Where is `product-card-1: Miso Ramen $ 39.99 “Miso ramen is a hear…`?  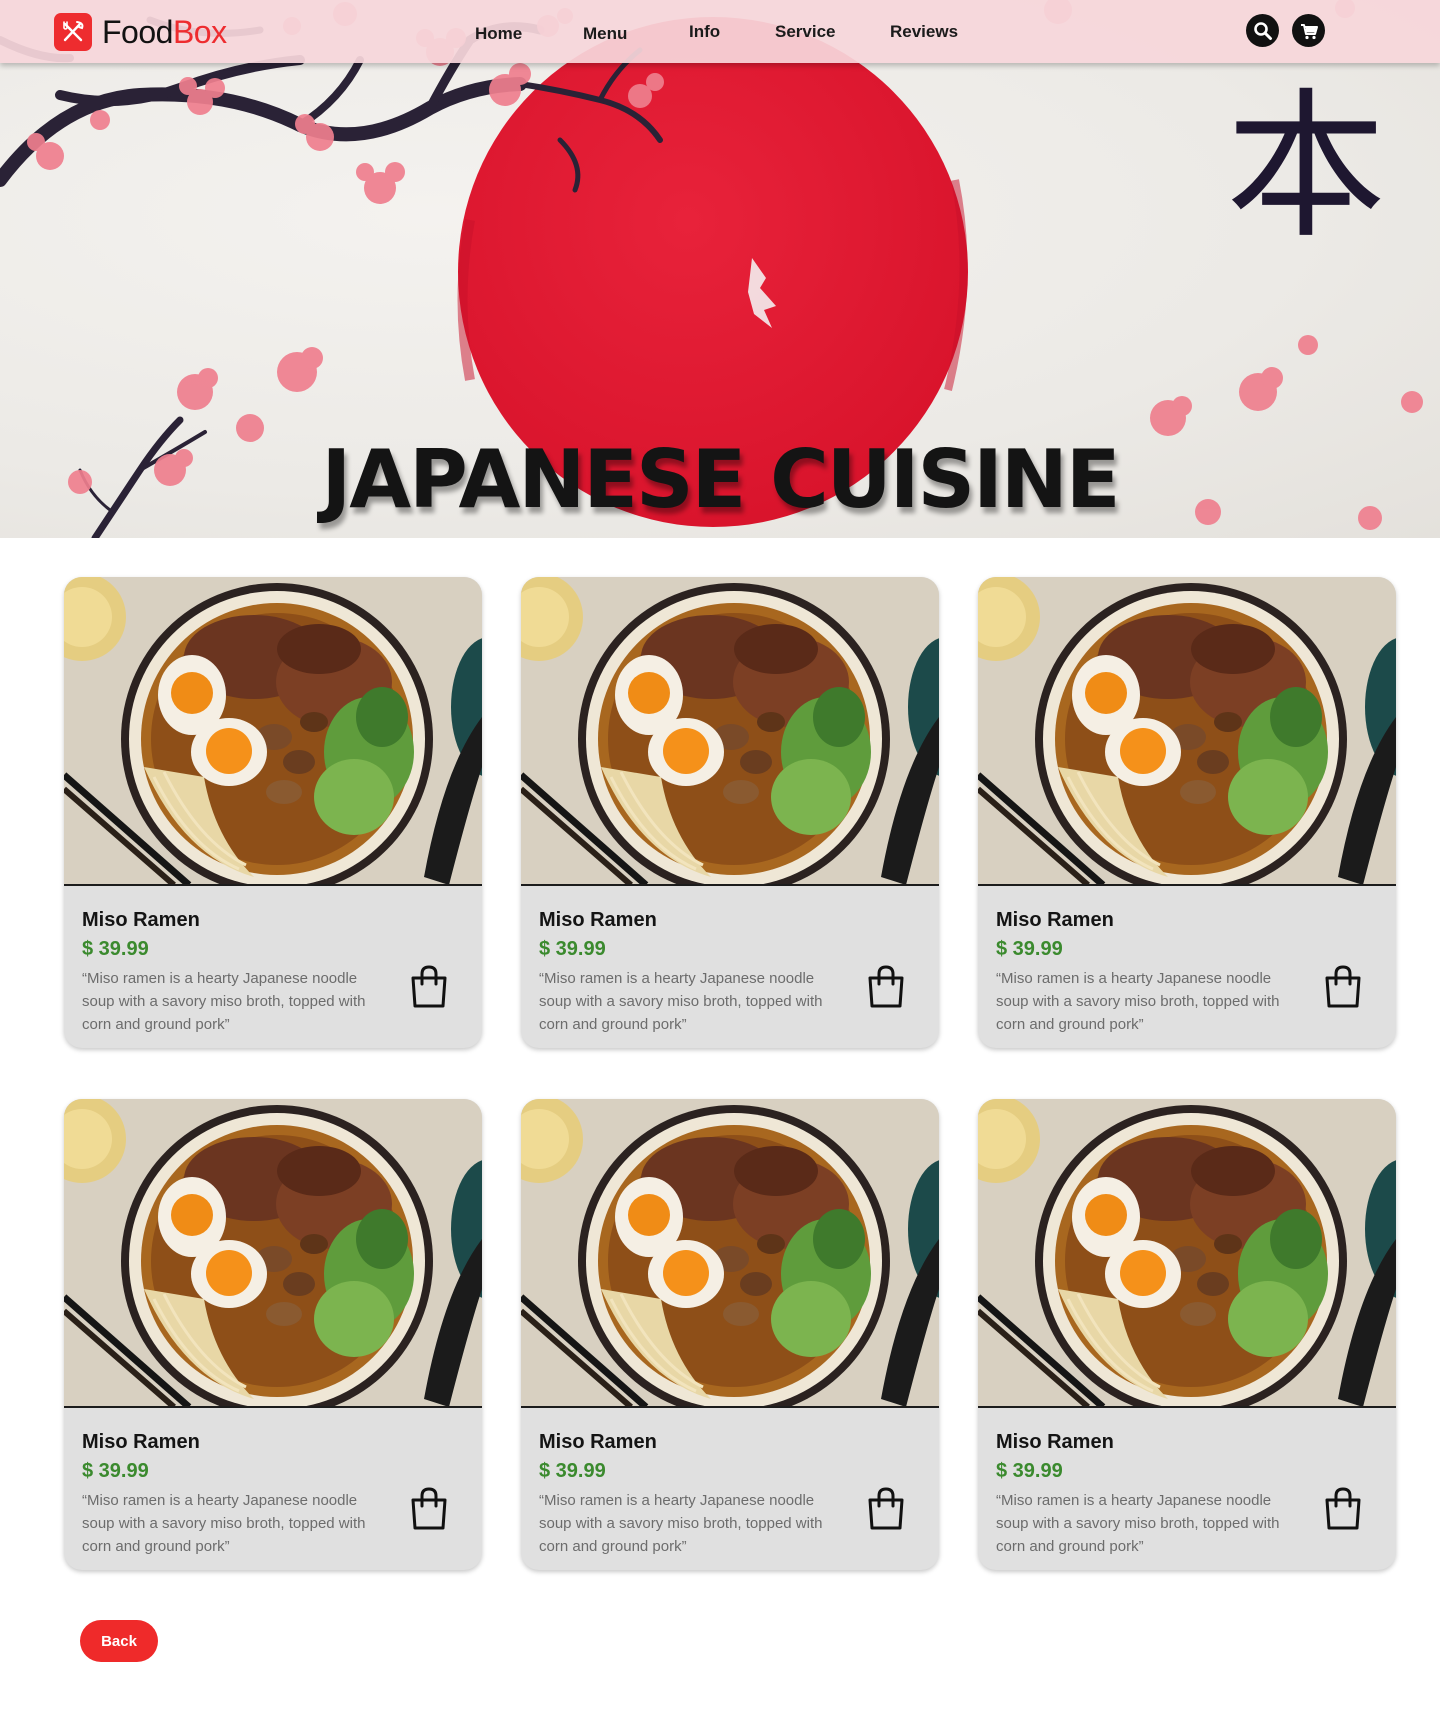
product-card-1: Miso Ramen $ 39.99 “Miso ramen is a hear… is located at coordinates (273, 812).